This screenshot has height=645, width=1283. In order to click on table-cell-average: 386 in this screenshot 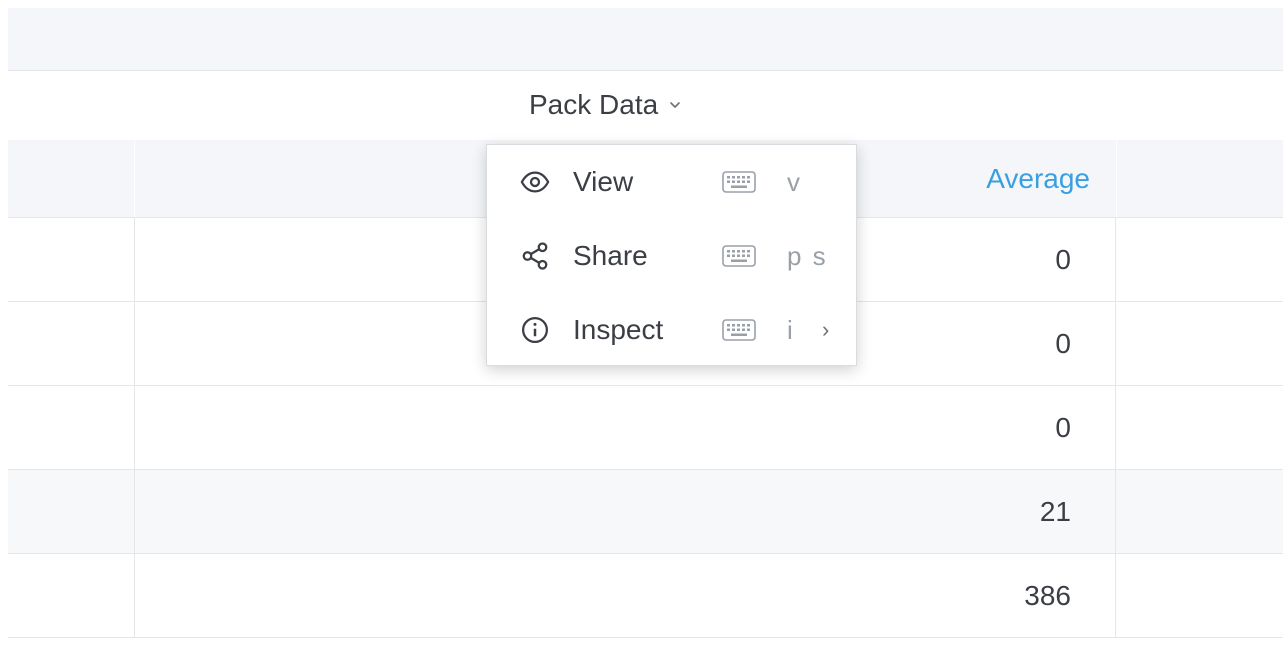, I will do `click(625, 595)`.